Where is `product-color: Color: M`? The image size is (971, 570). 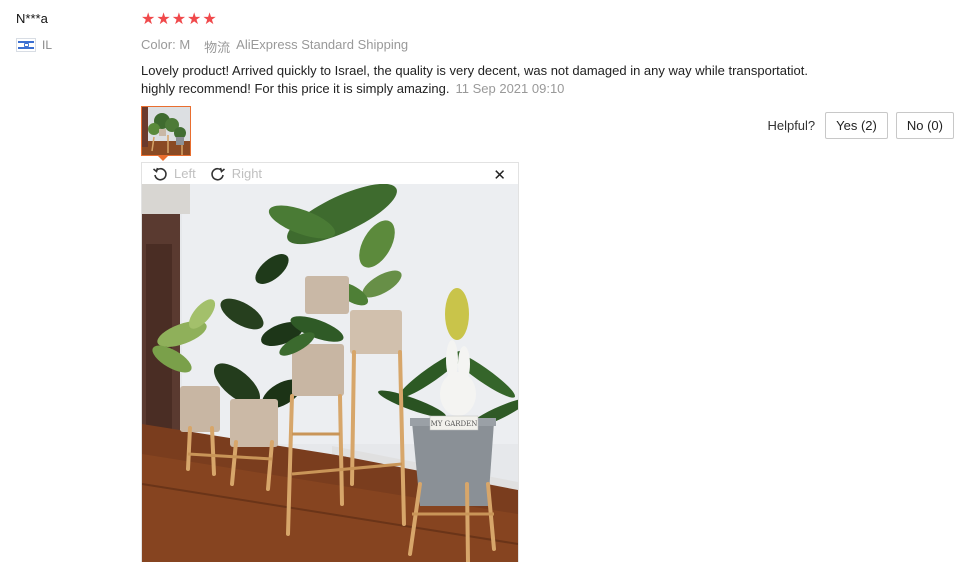
product-color: Color: M is located at coordinates (165, 46).